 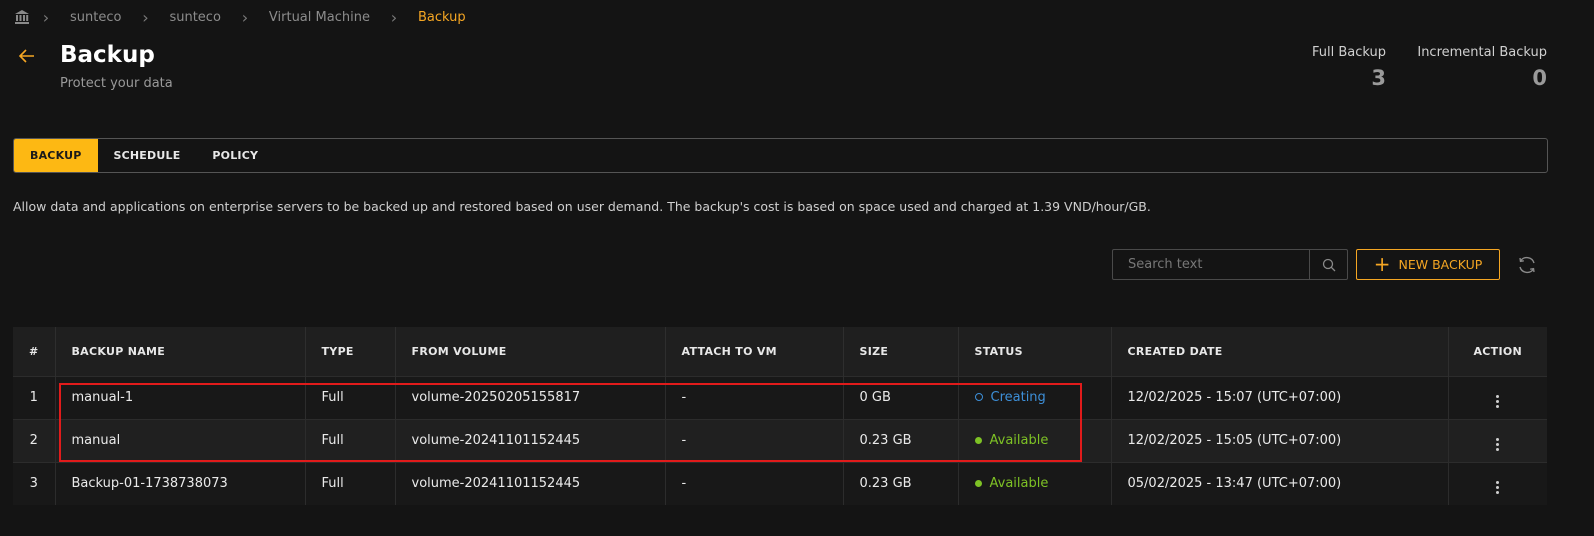 What do you see at coordinates (1482, 52) in the screenshot?
I see `incremental-backup-label: Incremental Backup` at bounding box center [1482, 52].